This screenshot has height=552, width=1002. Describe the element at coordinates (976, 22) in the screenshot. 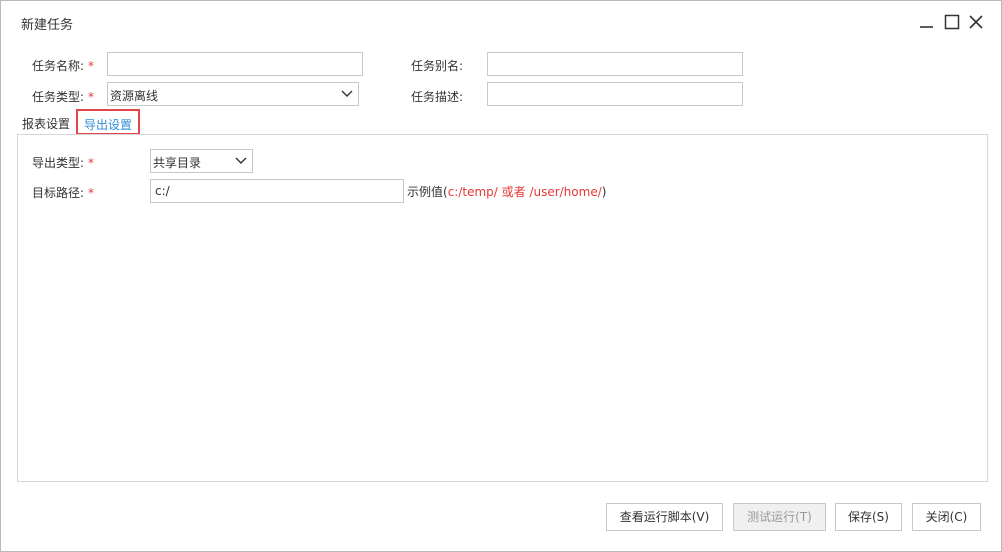

I see `close-icon` at that location.